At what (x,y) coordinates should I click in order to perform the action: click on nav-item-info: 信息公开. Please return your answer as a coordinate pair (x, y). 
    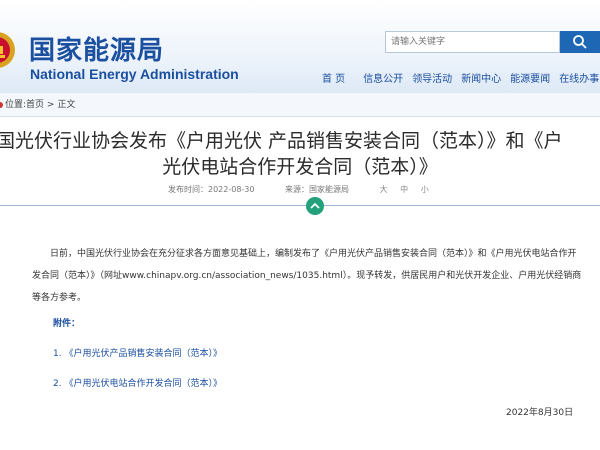
    Looking at the image, I should click on (383, 77).